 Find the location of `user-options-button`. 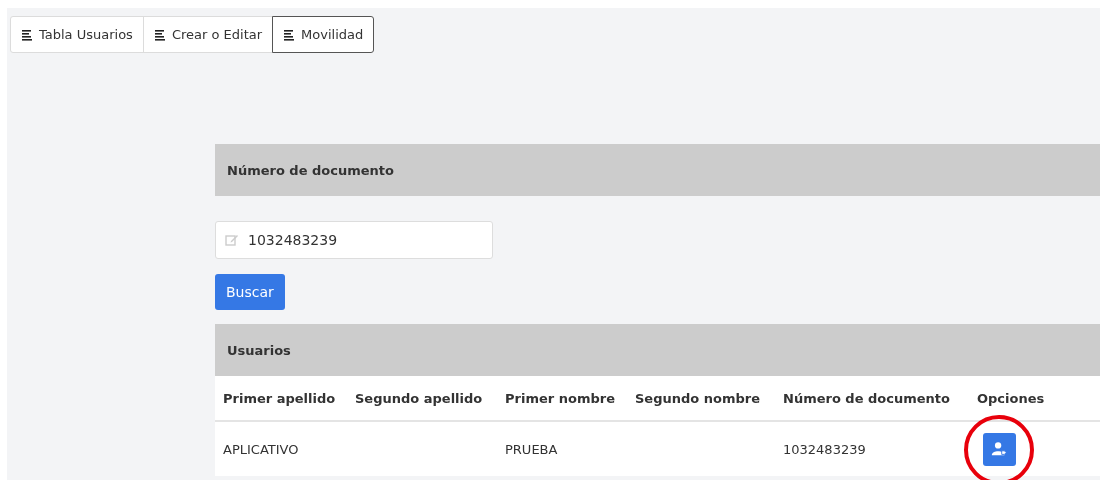

user-options-button is located at coordinates (999, 449).